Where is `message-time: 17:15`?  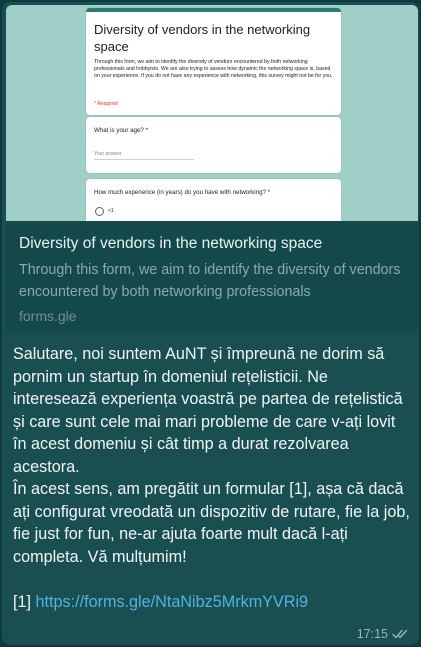 message-time: 17:15 is located at coordinates (372, 634).